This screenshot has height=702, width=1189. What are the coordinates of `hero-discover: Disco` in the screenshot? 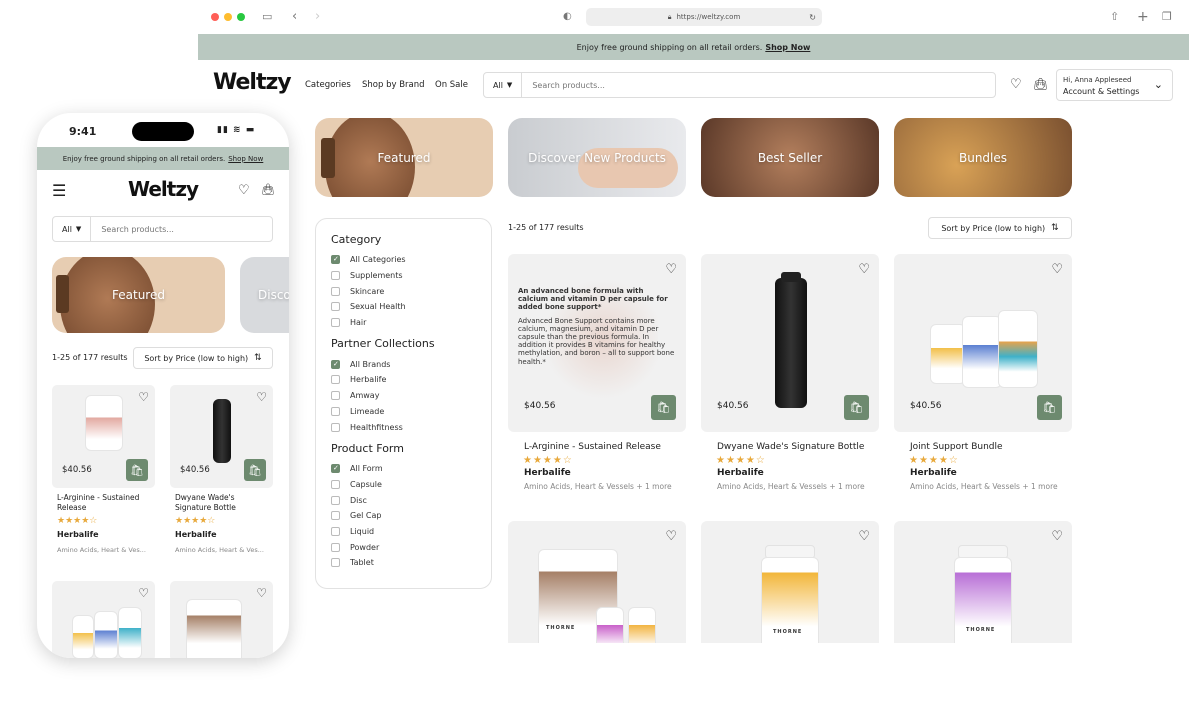 It's located at (264, 295).